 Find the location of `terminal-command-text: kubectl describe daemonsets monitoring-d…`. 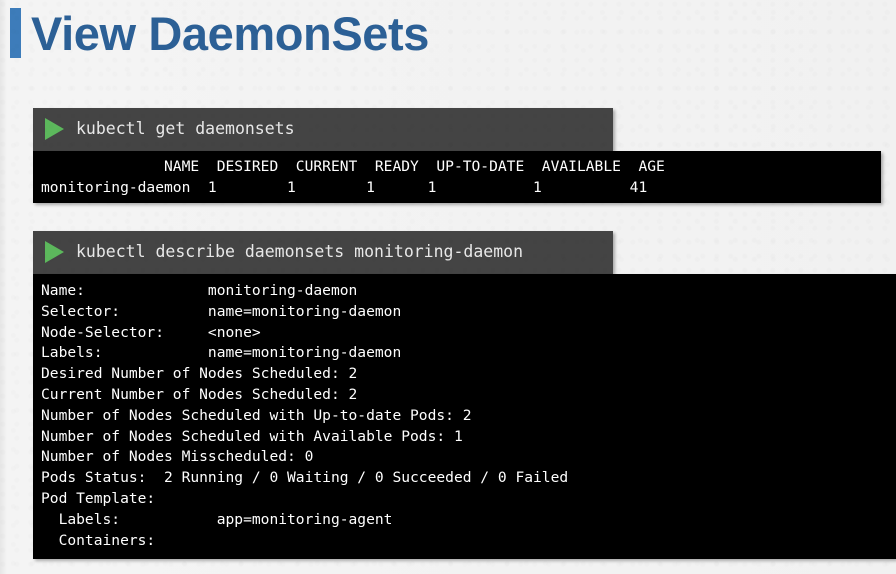

terminal-command-text: kubectl describe daemonsets monitoring-d… is located at coordinates (300, 251).